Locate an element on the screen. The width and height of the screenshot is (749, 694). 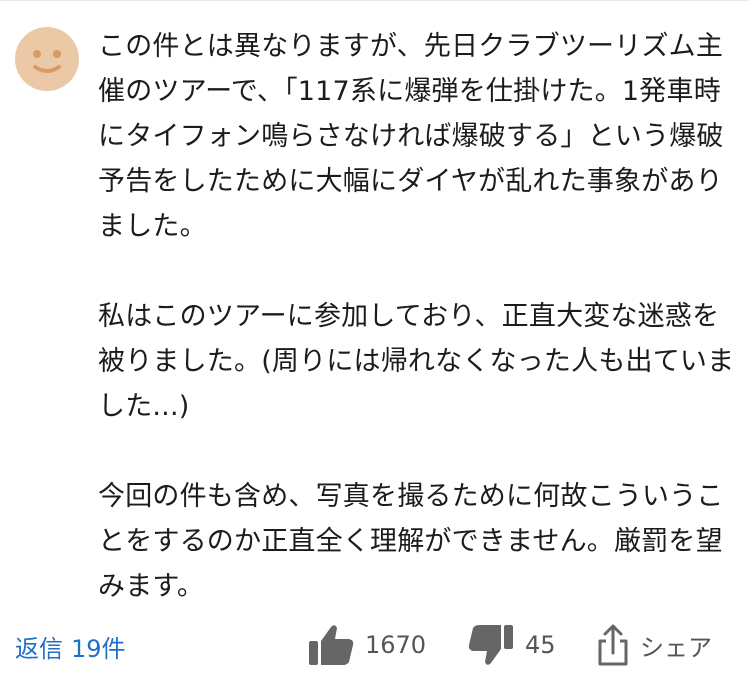
share-button: シェア is located at coordinates (654, 645).